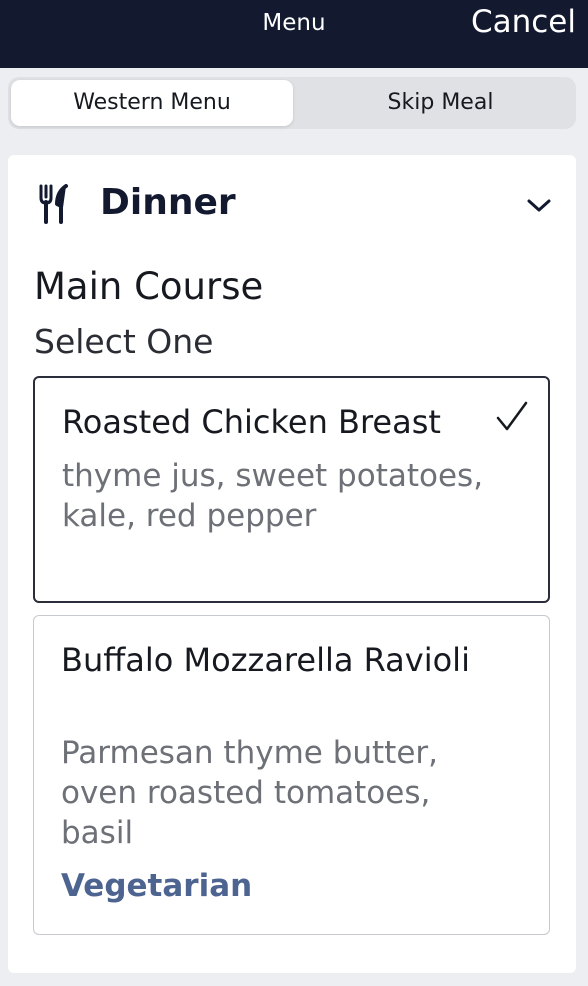 This screenshot has height=986, width=588. What do you see at coordinates (512, 416) in the screenshot?
I see `checkmark-icon` at bounding box center [512, 416].